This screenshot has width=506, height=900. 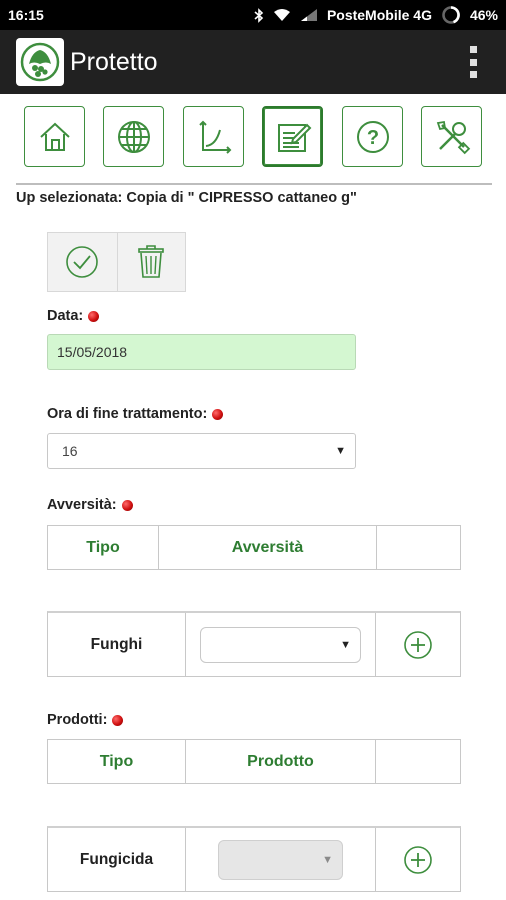 I want to click on grape-leaf-logo-icon, so click(x=40, y=62).